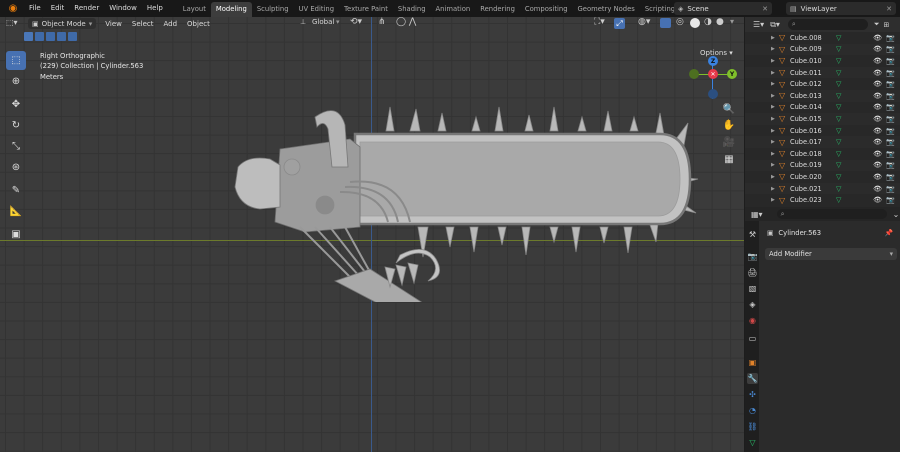 This screenshot has height=452, width=900. Describe the element at coordinates (729, 109) in the screenshot. I see `zoom-icon: 🔍` at that location.